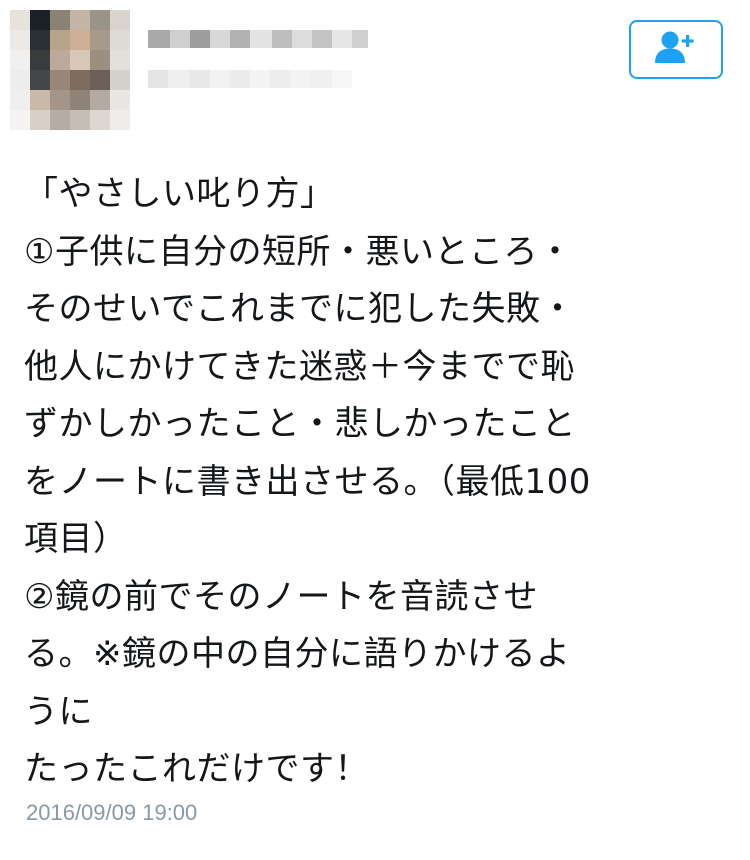 The width and height of the screenshot is (750, 860). I want to click on tweet-line: そのせいでこれまでに犯した失敗・, so click(299, 309).